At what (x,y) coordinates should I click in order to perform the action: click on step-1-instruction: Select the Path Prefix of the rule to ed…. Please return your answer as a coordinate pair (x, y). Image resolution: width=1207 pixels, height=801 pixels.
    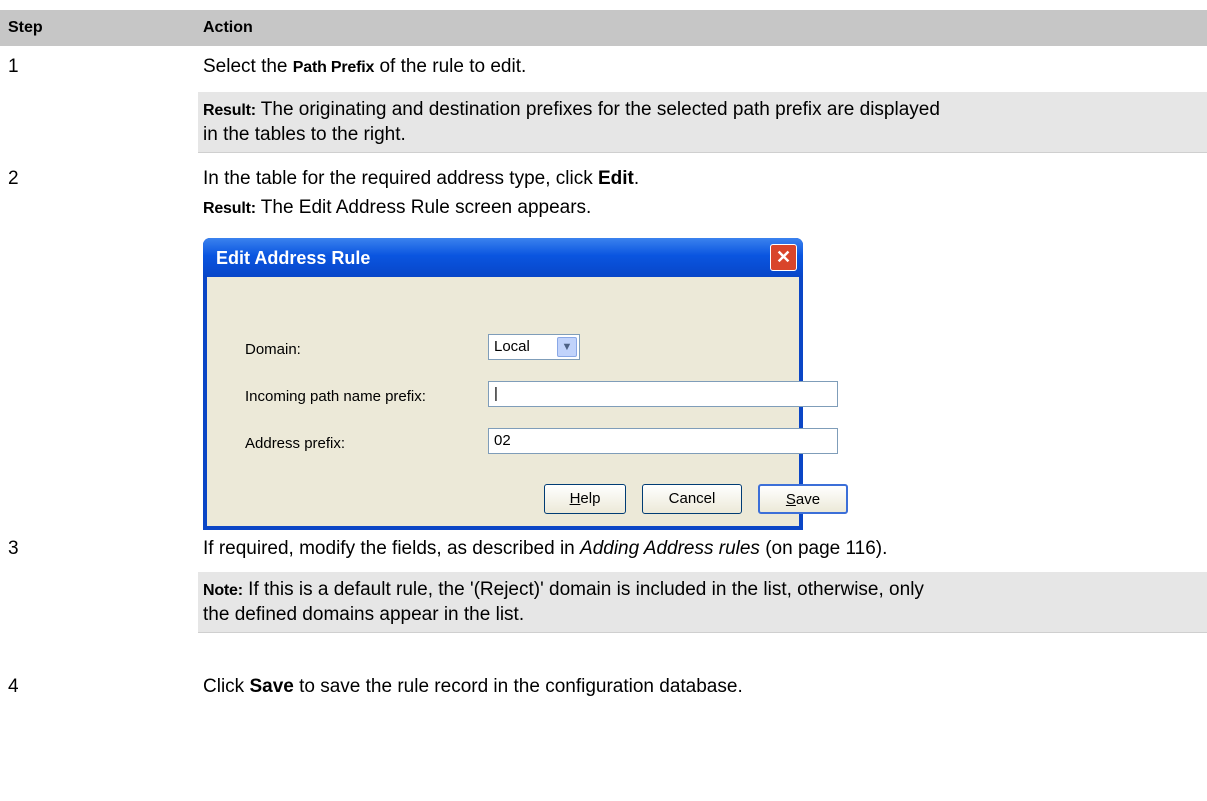
    Looking at the image, I should click on (365, 66).